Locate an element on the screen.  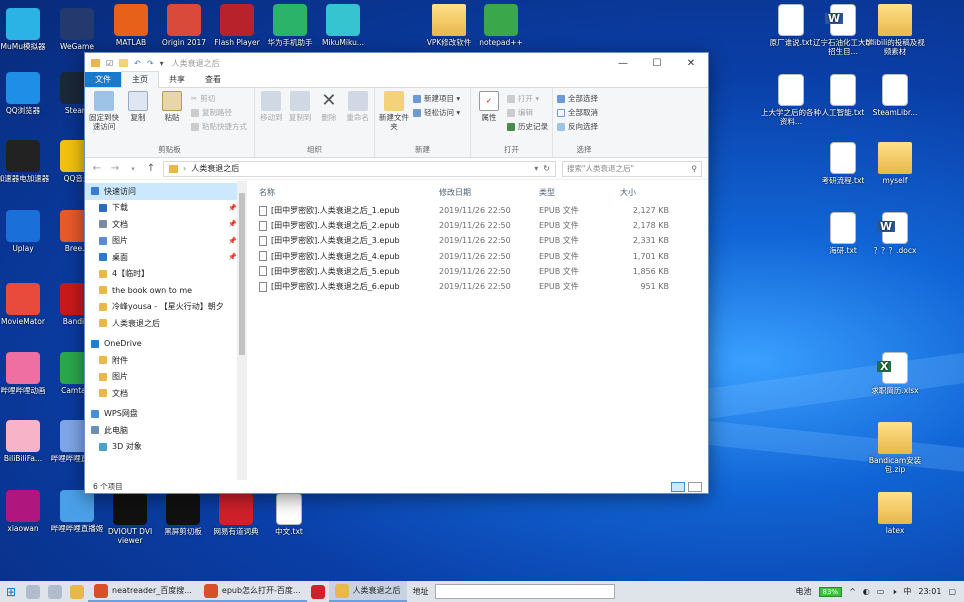
tab-share: 共享 is located at coordinates (177, 79).